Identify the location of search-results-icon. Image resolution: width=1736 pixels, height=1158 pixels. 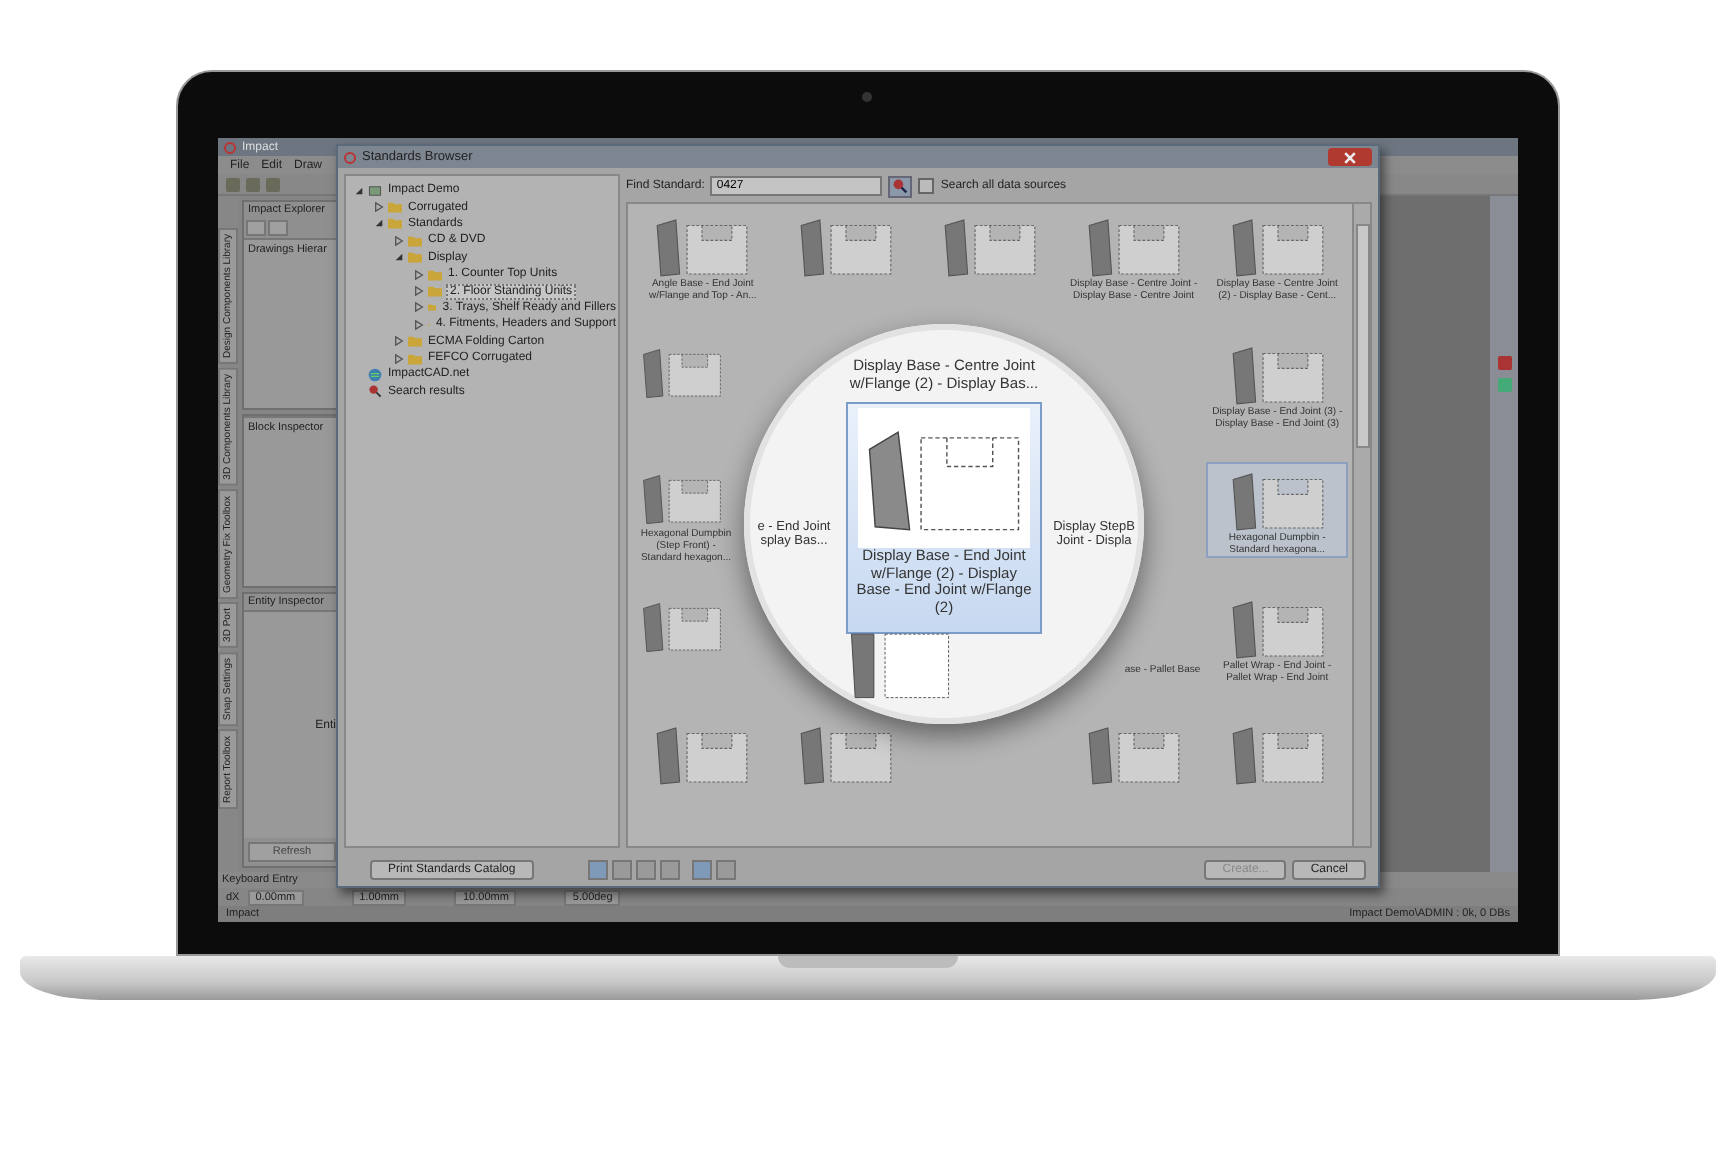
(375, 391).